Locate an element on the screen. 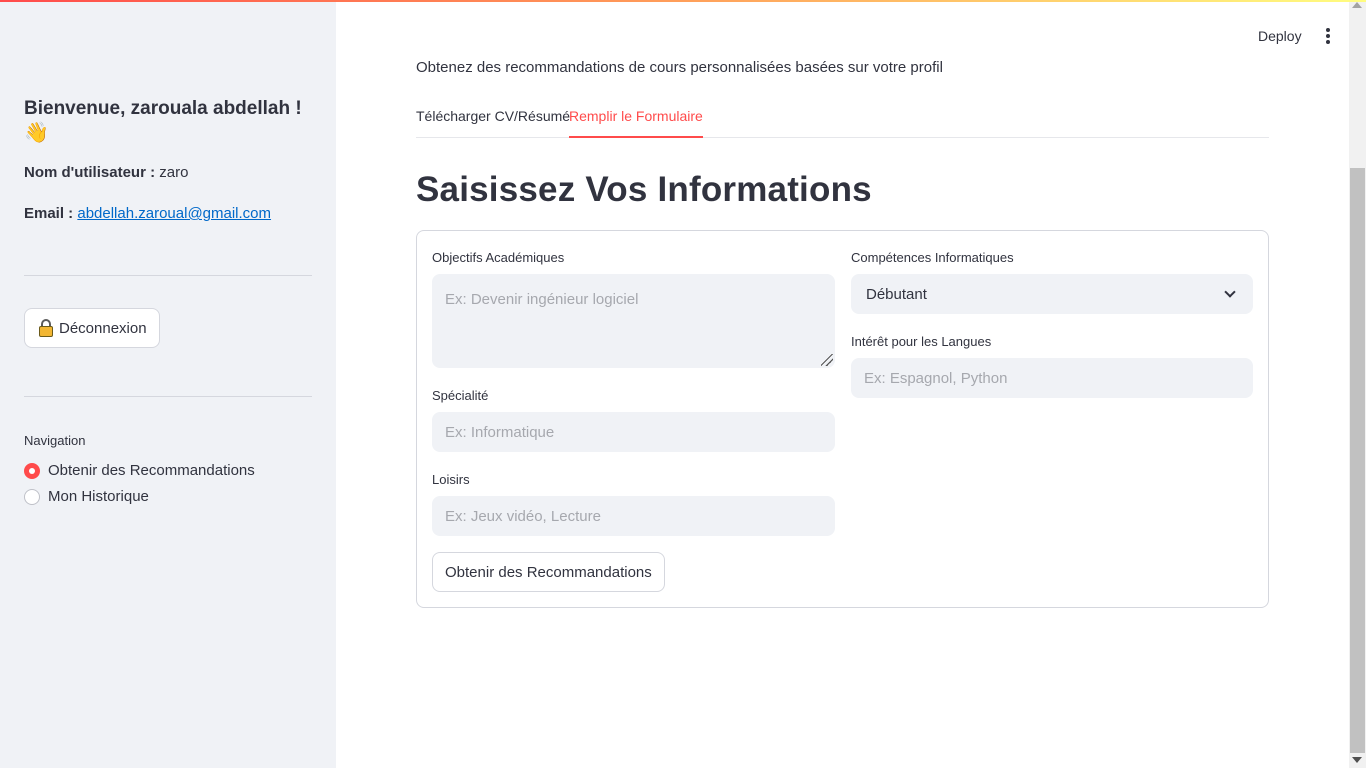  nav-option-label: Obtenir des Recommandations is located at coordinates (151, 470).